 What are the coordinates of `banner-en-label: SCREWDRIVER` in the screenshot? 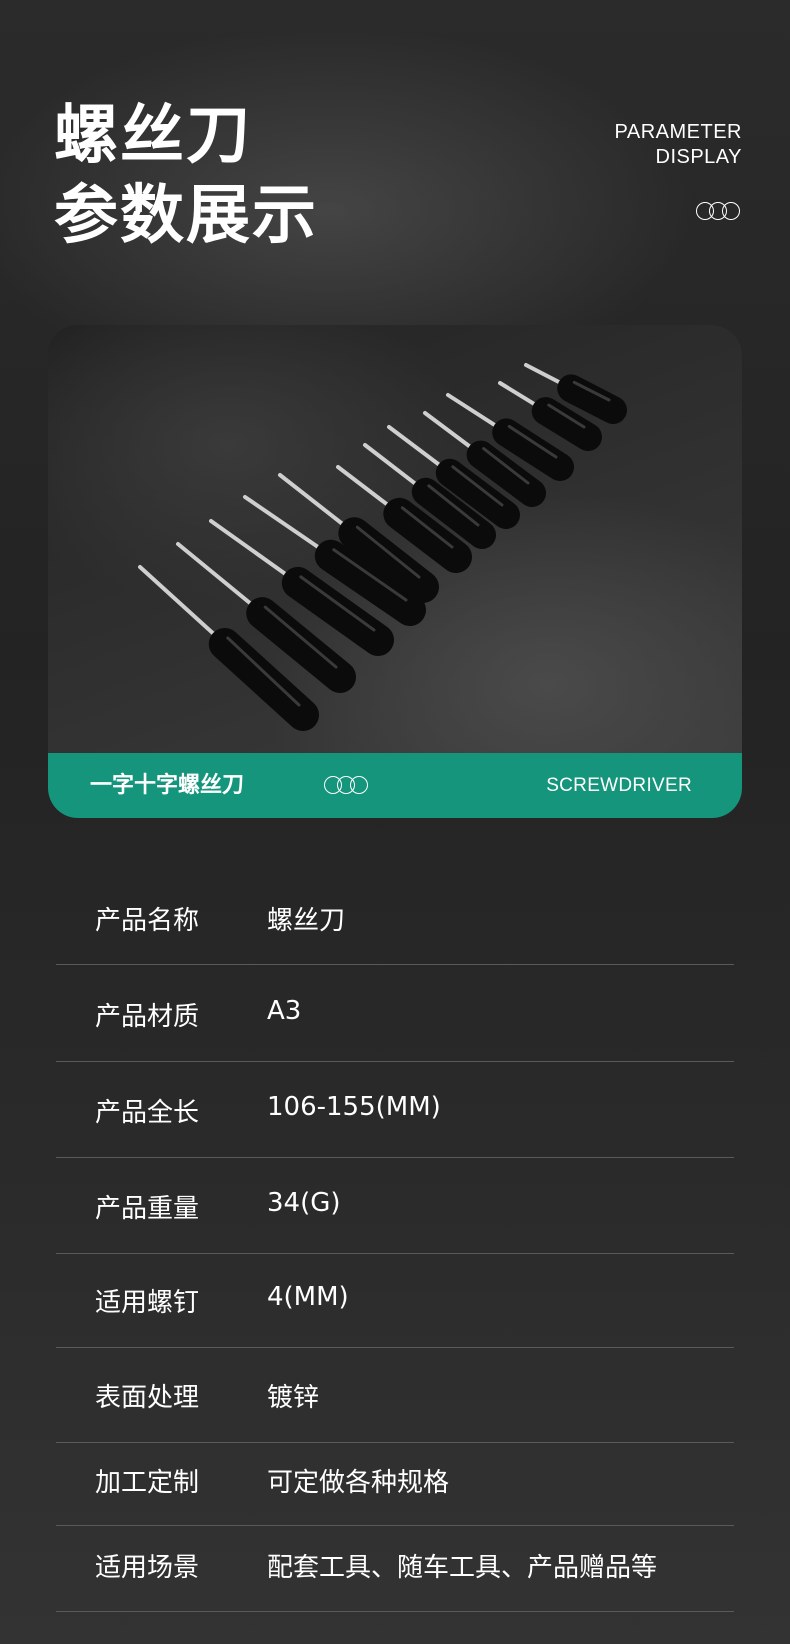 It's located at (619, 785).